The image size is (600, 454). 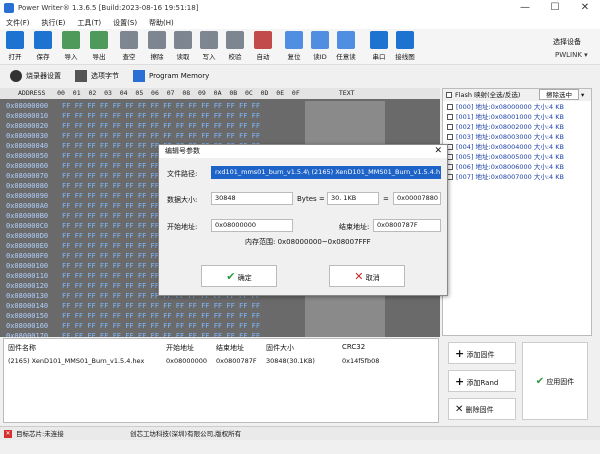 I want to click on size-field: 30848, so click(x=252, y=198).